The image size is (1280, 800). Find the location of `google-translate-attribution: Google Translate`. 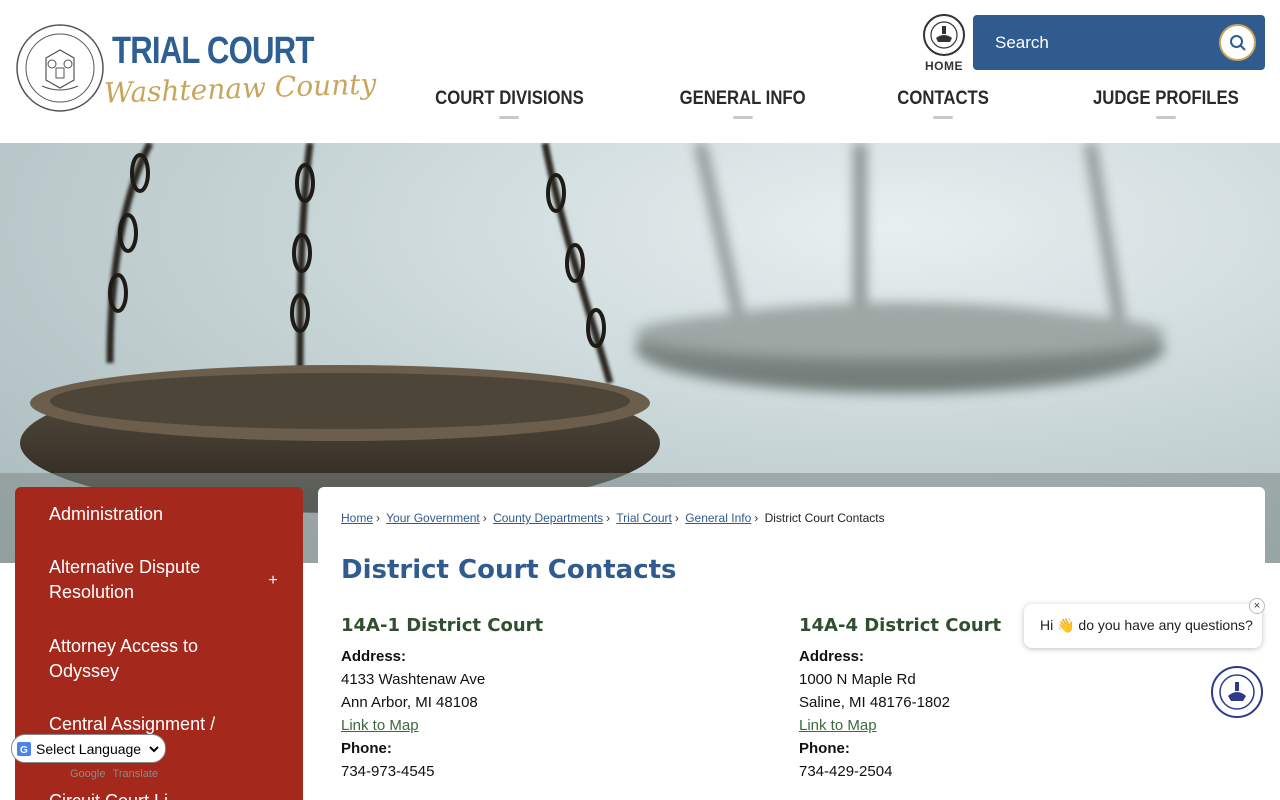

google-translate-attribution: Google Translate is located at coordinates (114, 774).